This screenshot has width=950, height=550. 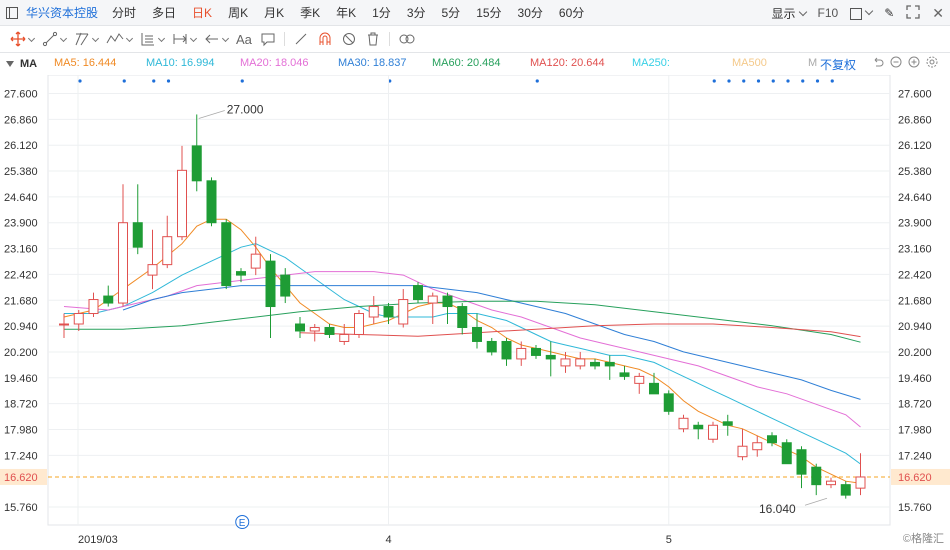 I want to click on stock-name: 华兴资本控股, so click(x=62, y=12).